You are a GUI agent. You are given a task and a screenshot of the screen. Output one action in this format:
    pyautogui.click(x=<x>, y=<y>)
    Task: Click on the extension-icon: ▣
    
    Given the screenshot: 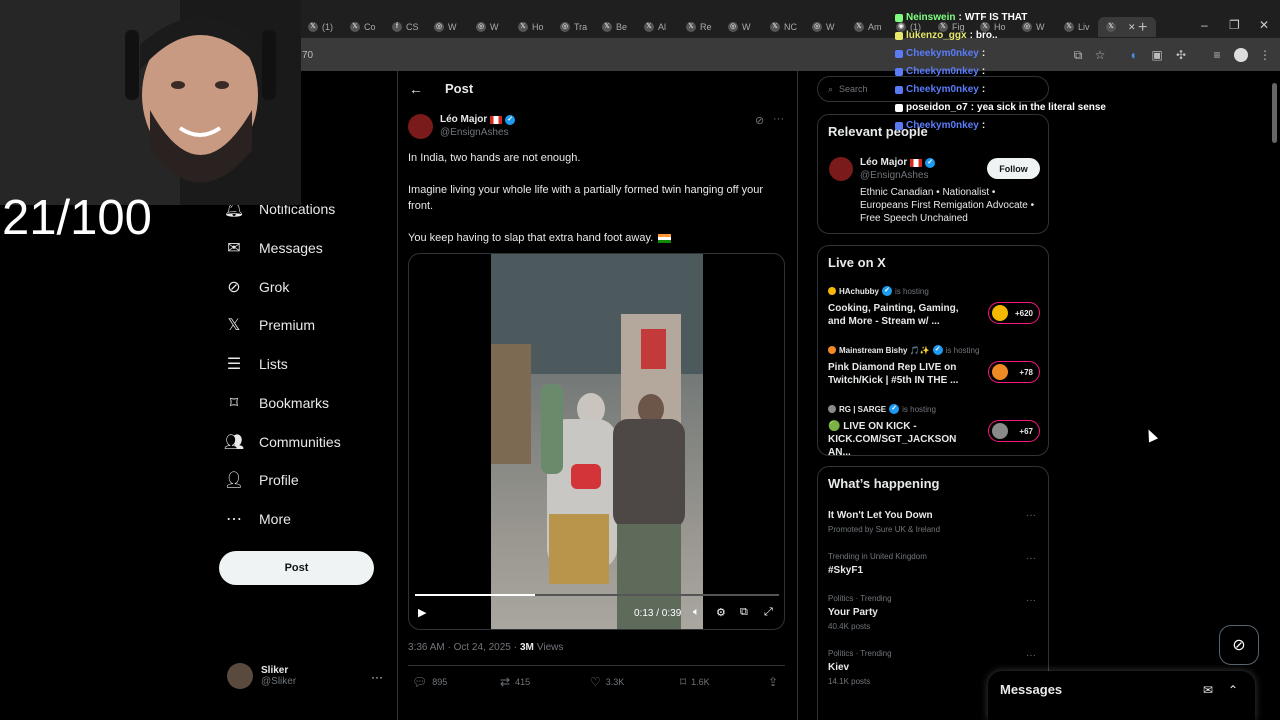 What is the action you would take?
    pyautogui.click(x=1157, y=55)
    